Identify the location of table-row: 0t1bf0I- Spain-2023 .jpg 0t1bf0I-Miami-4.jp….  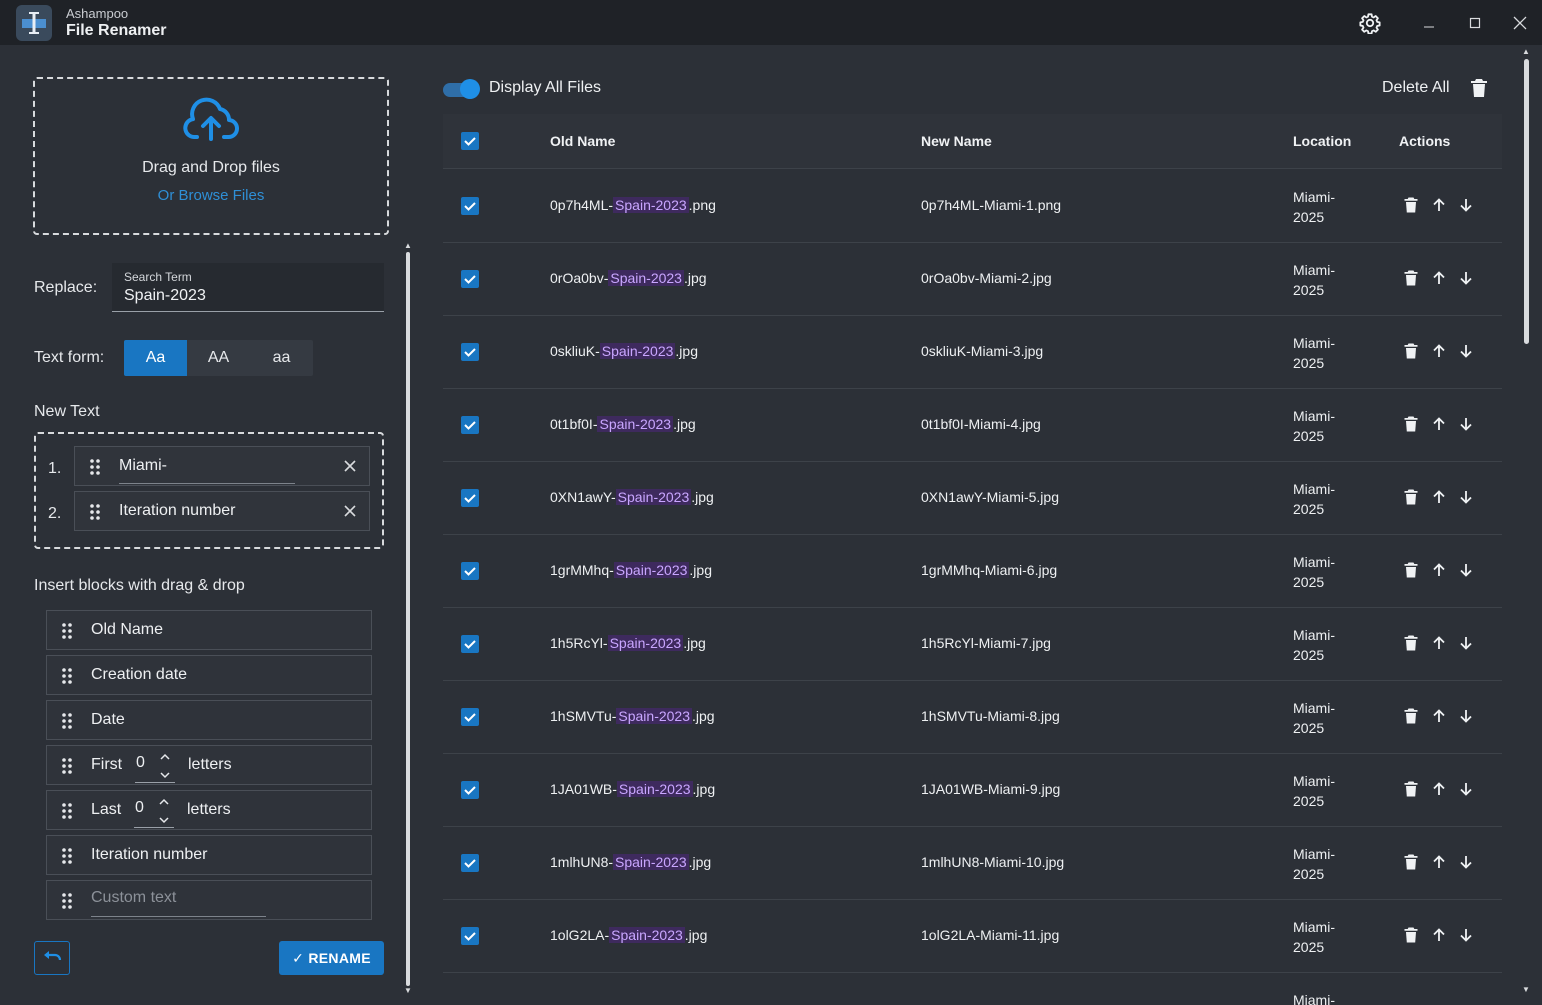
(972, 425).